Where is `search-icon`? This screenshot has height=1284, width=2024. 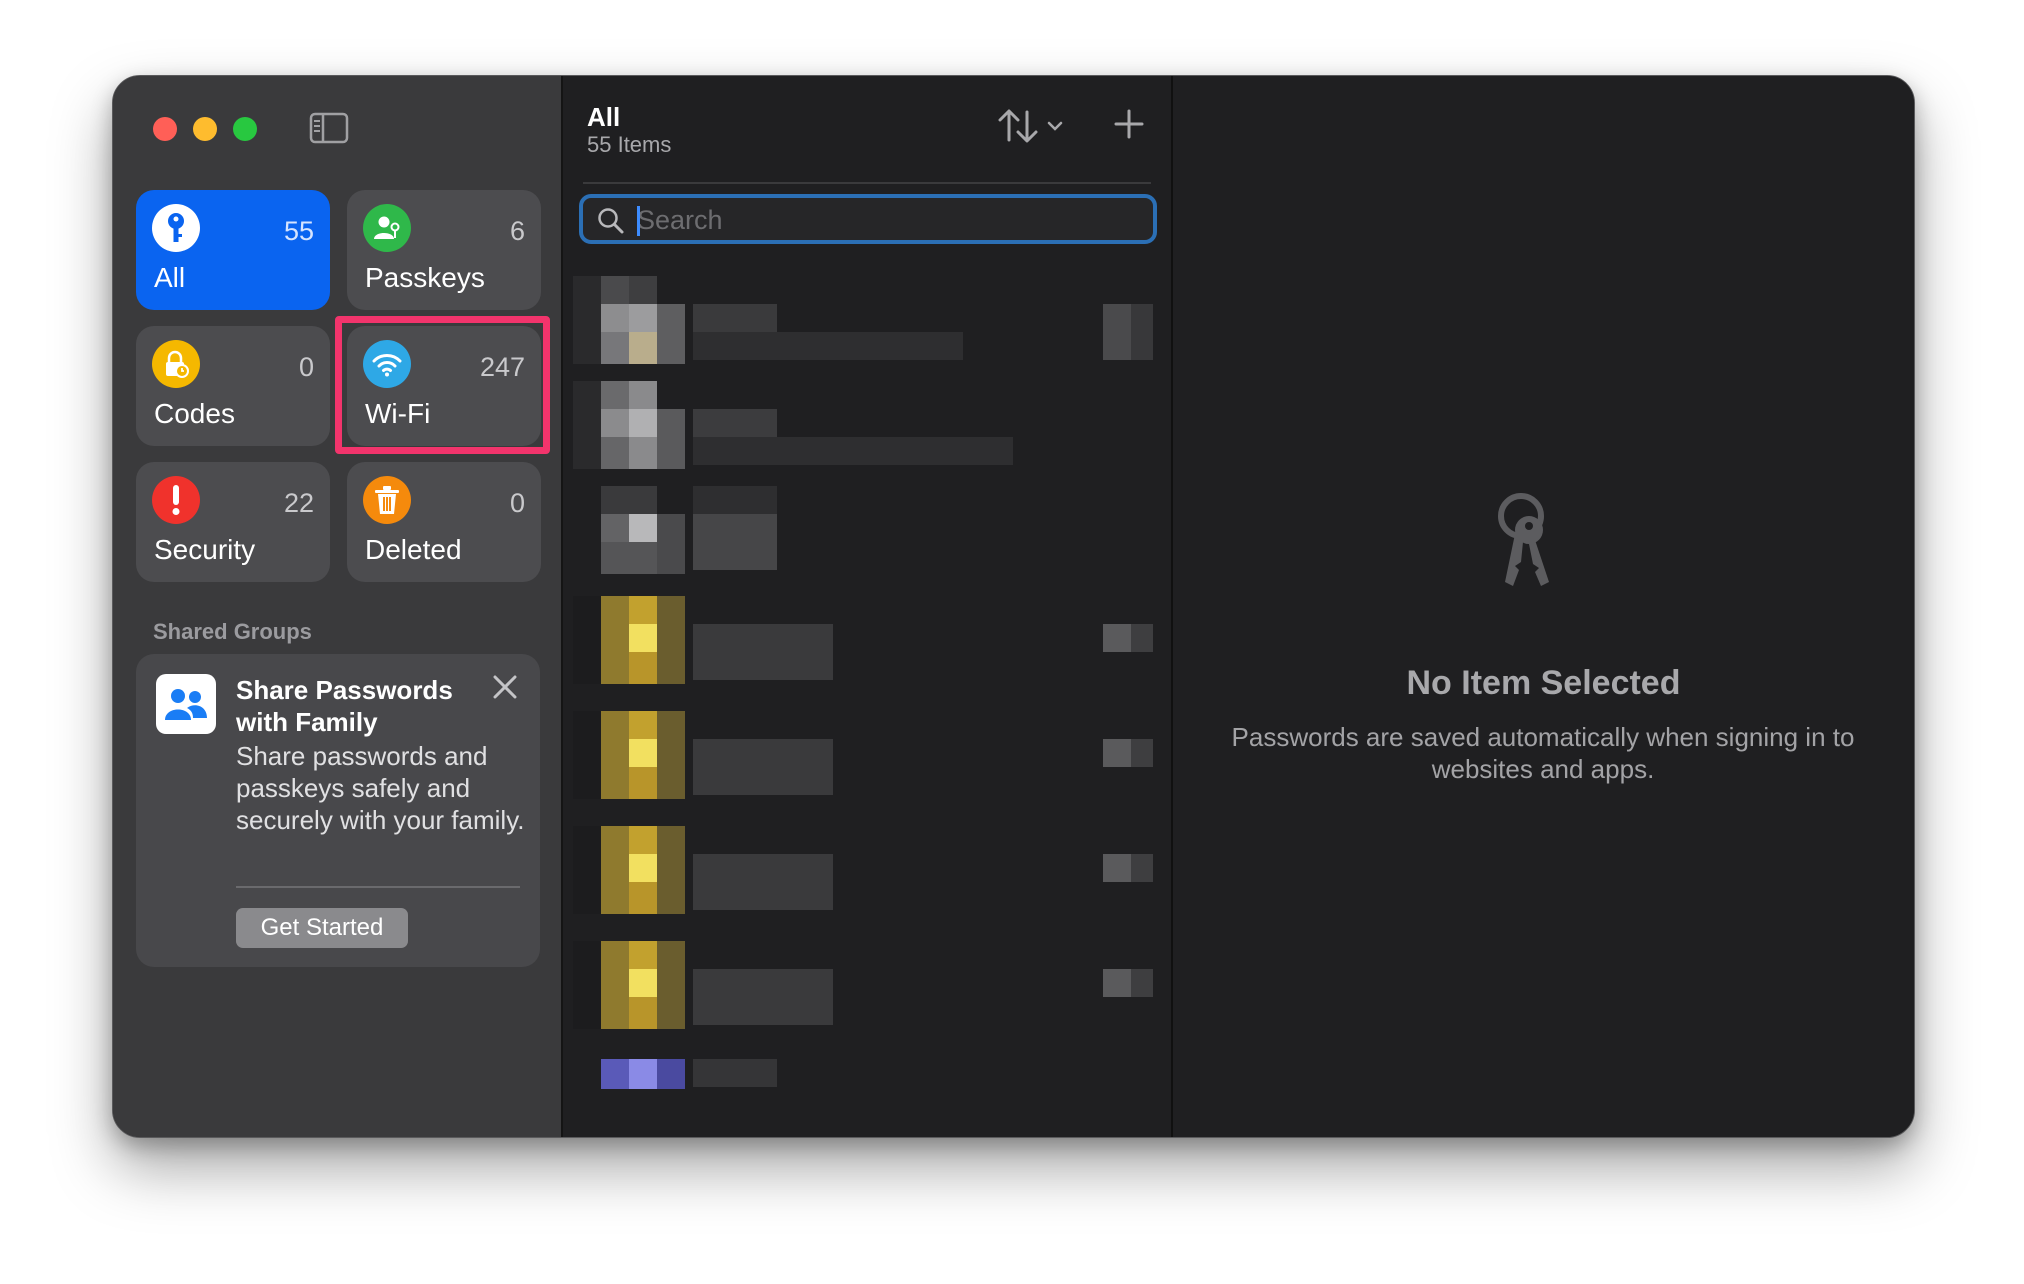
search-icon is located at coordinates (611, 223).